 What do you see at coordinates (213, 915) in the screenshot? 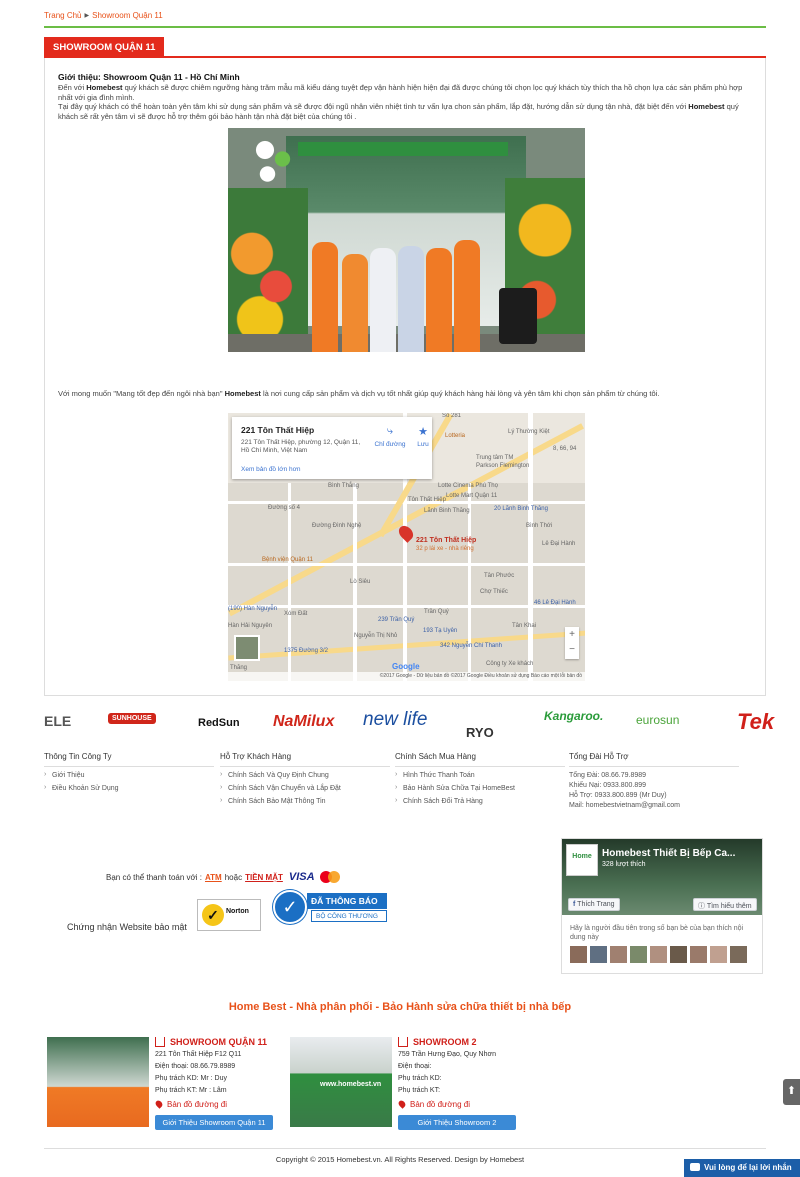
I see `checkmark-icon: ✓` at bounding box center [213, 915].